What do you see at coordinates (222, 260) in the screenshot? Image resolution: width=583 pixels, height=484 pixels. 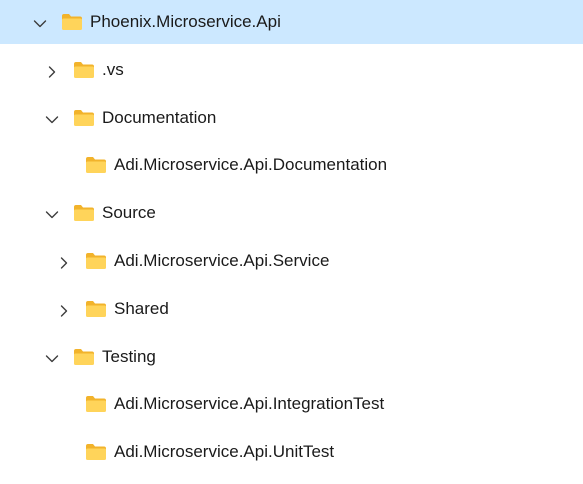 I see `tree-item-label: Adi.Microservice.Api.Service` at bounding box center [222, 260].